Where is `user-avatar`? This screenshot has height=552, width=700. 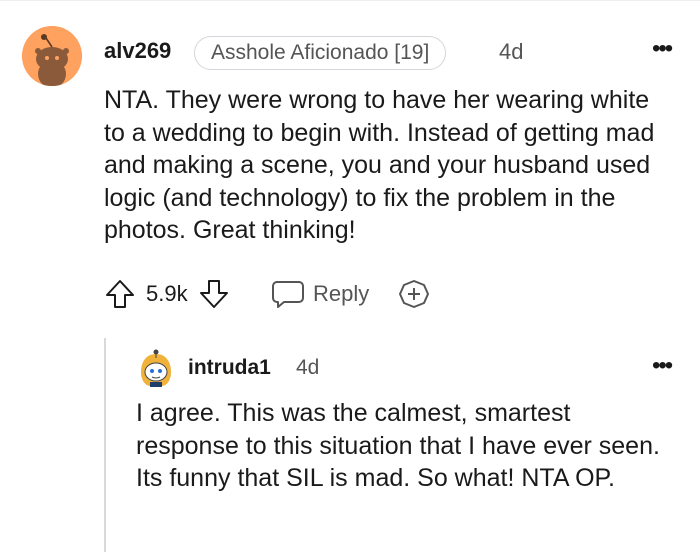
user-avatar is located at coordinates (52, 56).